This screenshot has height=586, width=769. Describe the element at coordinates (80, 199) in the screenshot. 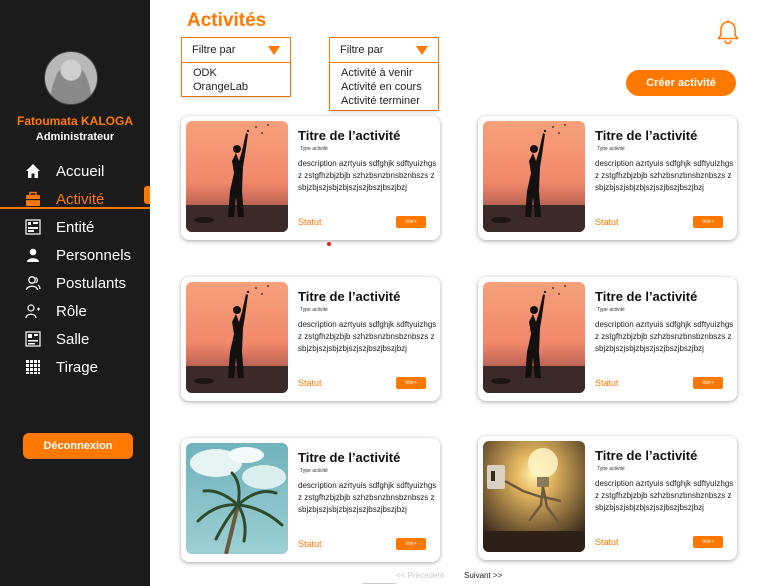

I see `sidebar-item-label: Activité` at that location.